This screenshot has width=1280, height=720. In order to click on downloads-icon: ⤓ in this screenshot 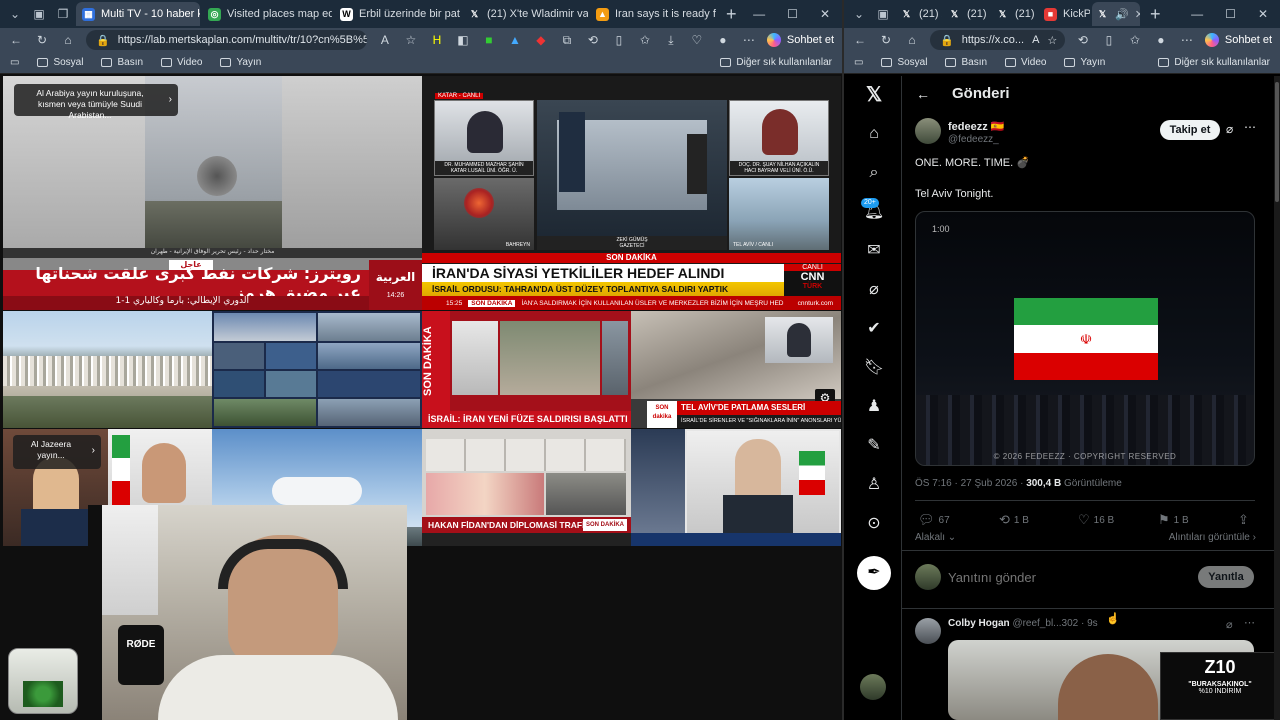, I will do `click(671, 40)`.